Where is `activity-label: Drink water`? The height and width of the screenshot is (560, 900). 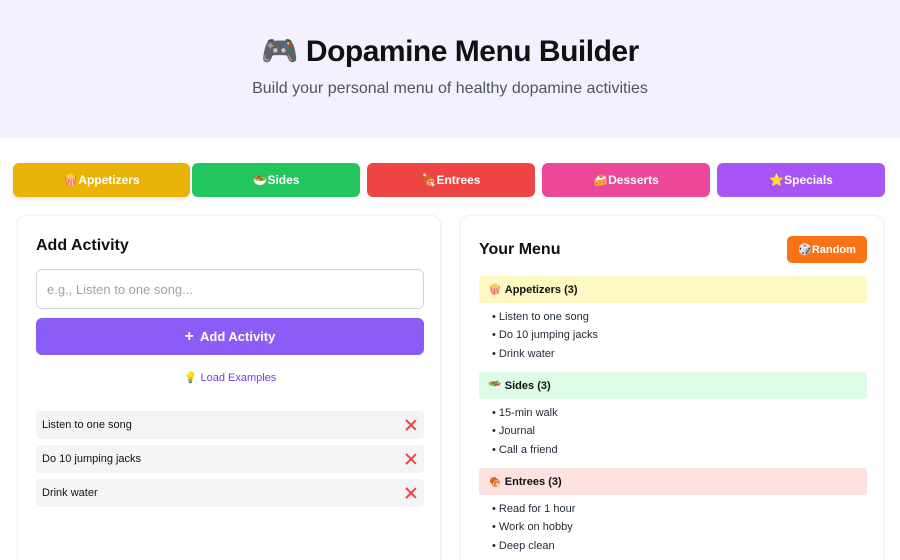
activity-label: Drink water is located at coordinates (70, 493).